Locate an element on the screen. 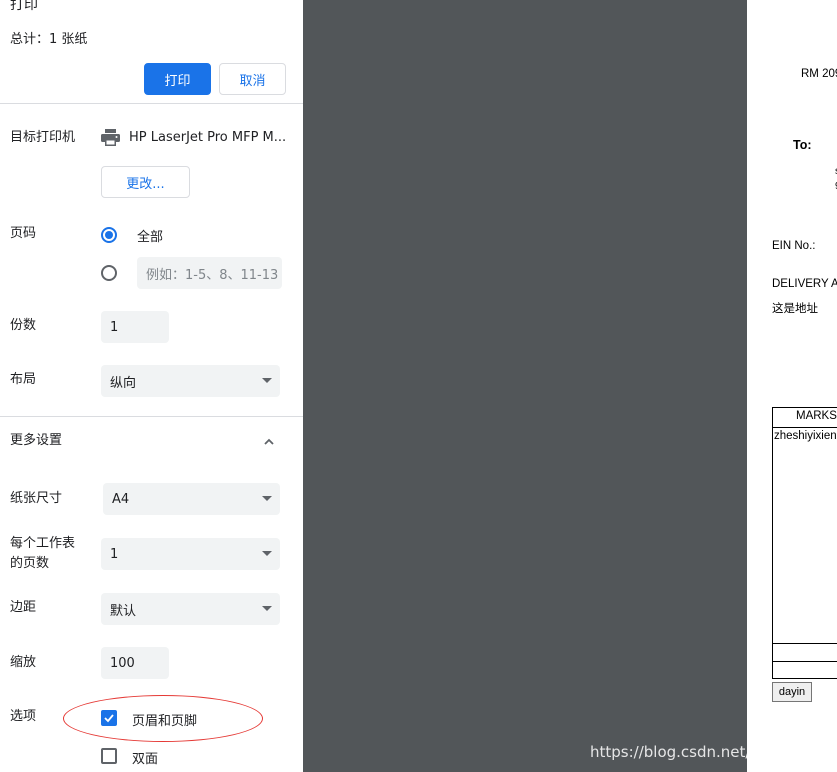 The height and width of the screenshot is (772, 837). pages-all-radio is located at coordinates (109, 235).